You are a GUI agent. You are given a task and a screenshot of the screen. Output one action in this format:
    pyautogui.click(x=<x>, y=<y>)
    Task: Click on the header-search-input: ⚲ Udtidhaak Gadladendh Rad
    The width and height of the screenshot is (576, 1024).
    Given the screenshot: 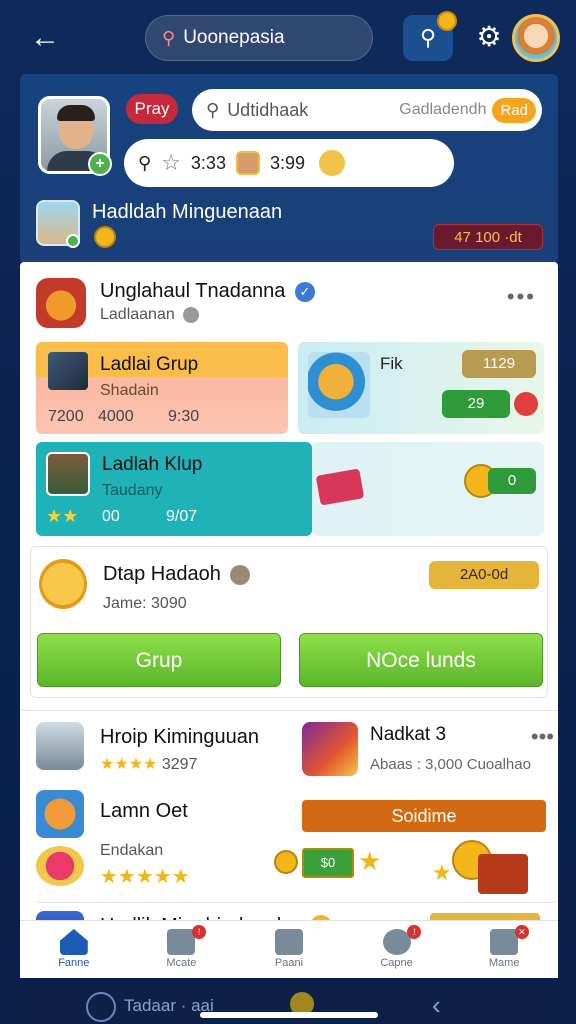 What is the action you would take?
    pyautogui.click(x=367, y=110)
    